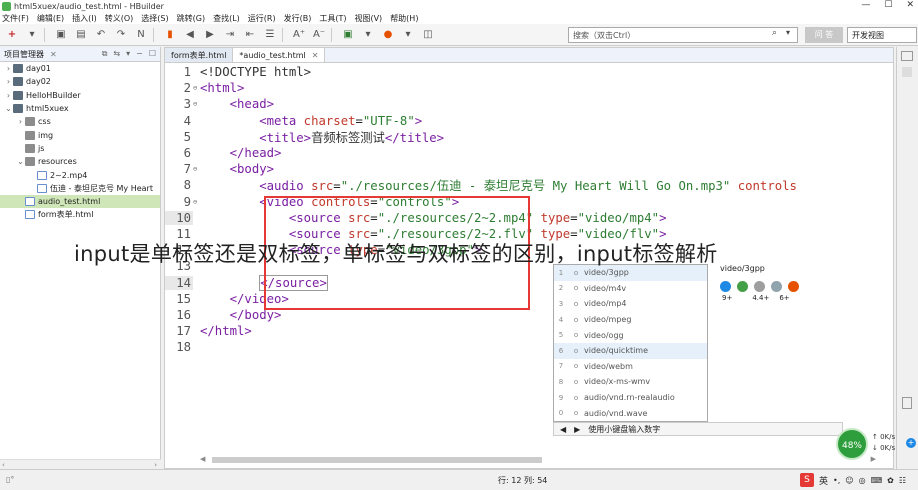 This screenshot has height=490, width=918. I want to click on menu-item: 插入(I), so click(84, 18).